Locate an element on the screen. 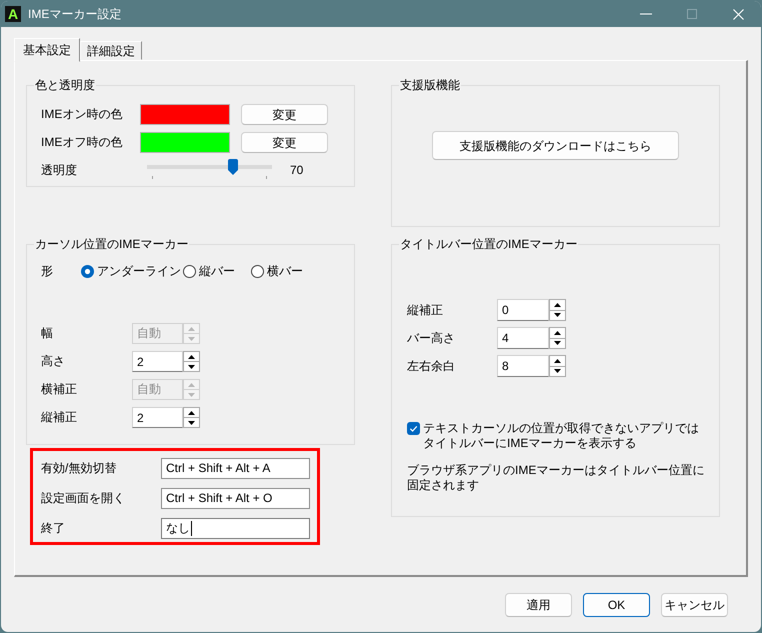 This screenshot has height=633, width=762. app-logo: A is located at coordinates (13, 14).